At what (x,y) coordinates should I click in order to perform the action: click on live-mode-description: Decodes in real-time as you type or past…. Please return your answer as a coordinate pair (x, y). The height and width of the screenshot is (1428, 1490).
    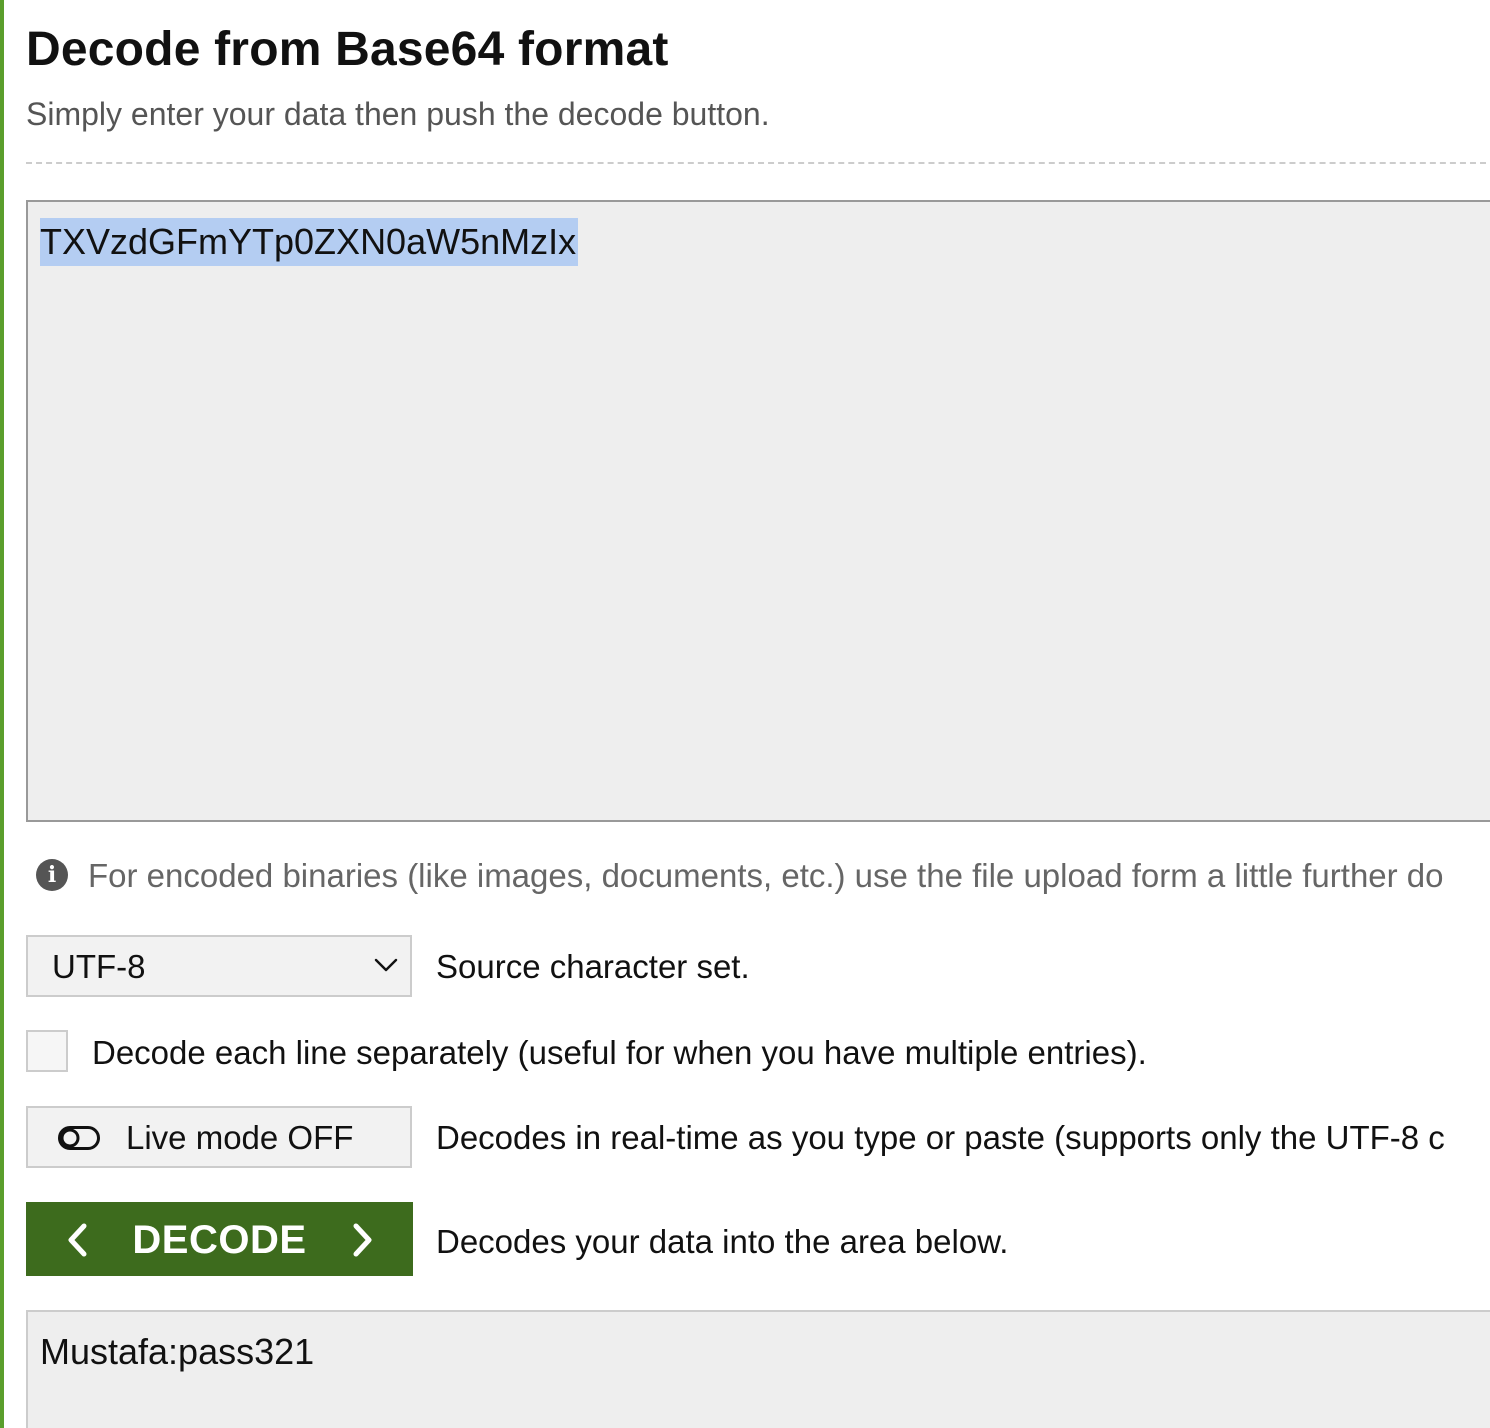
    Looking at the image, I should click on (940, 1137).